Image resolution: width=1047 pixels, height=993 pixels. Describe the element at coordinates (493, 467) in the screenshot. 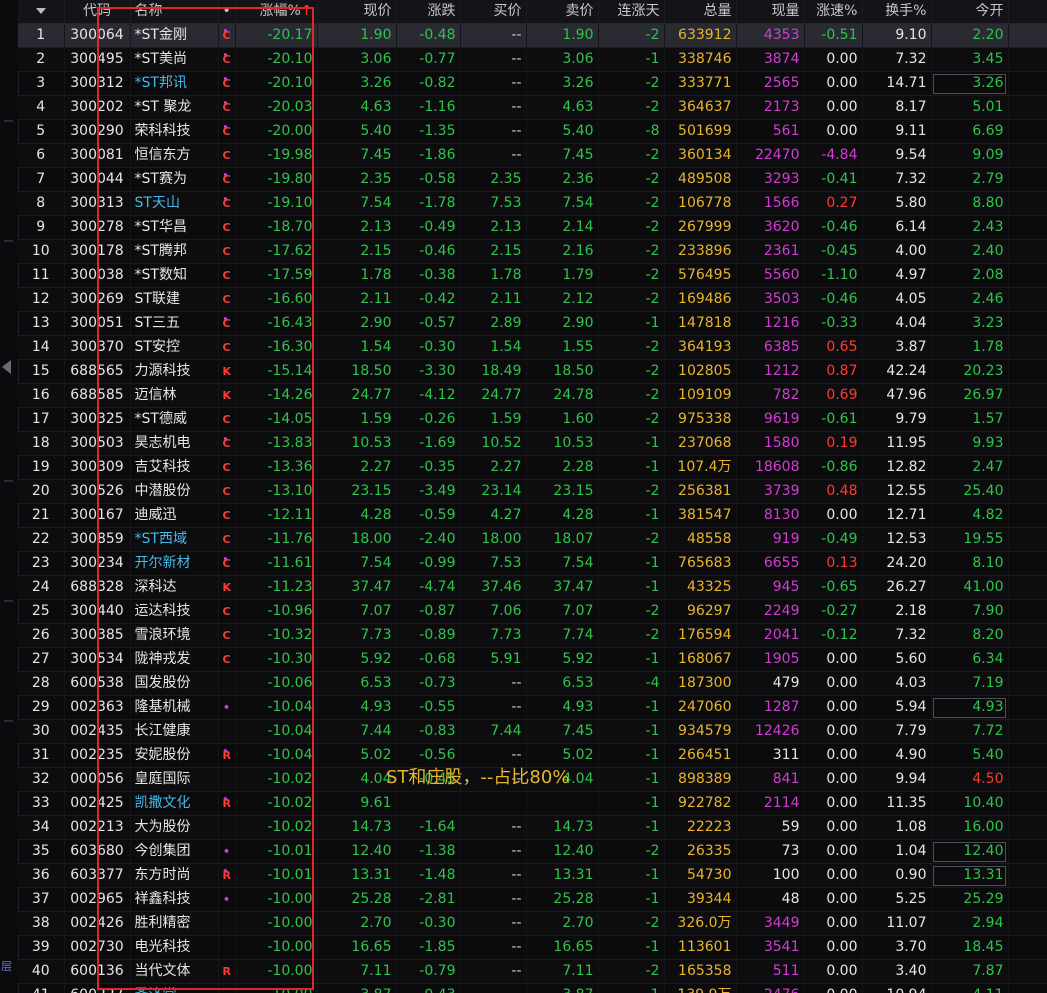

I see `bid-price: 2.27` at that location.